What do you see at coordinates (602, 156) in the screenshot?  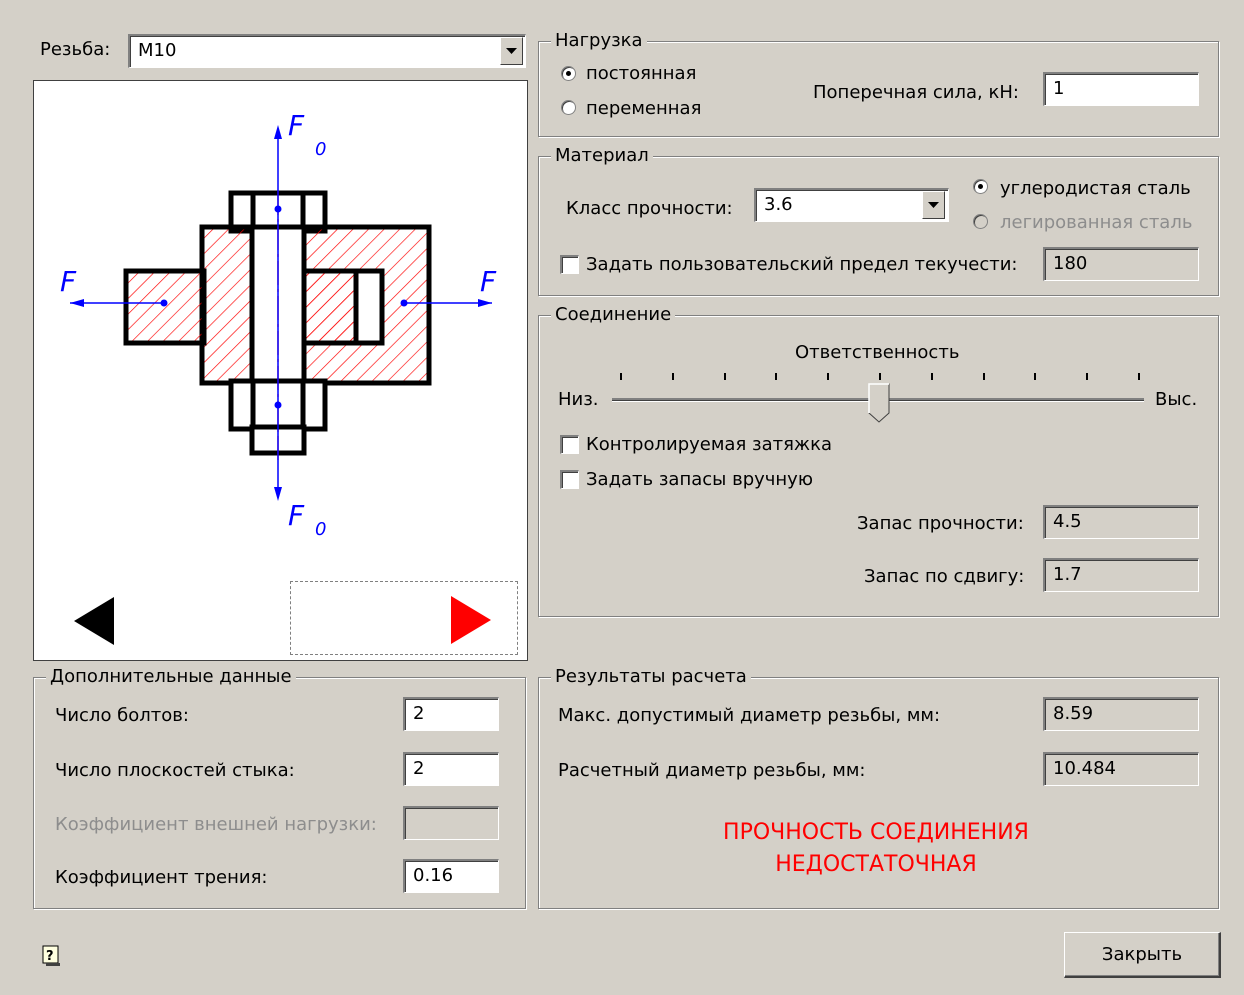 I see `material-group-title: Материал` at bounding box center [602, 156].